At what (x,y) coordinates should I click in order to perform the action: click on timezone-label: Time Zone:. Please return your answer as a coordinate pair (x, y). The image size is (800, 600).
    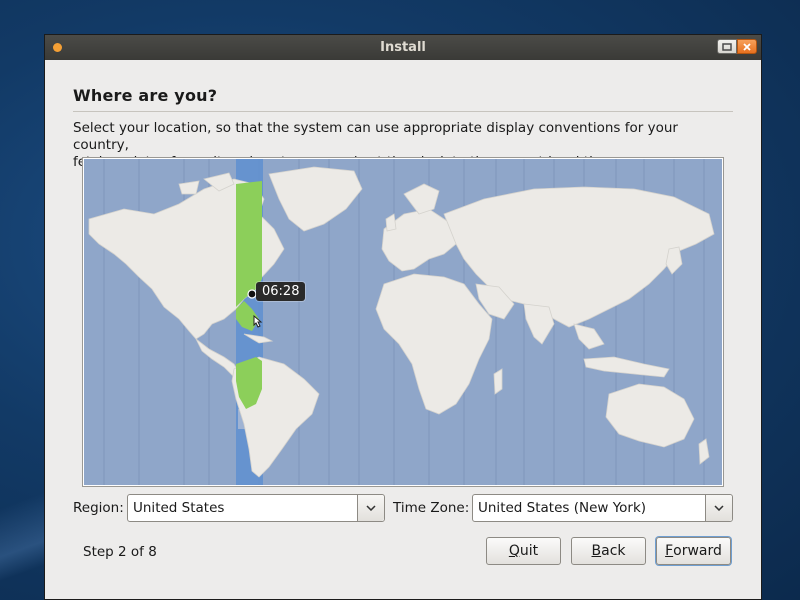
    Looking at the image, I should click on (431, 508).